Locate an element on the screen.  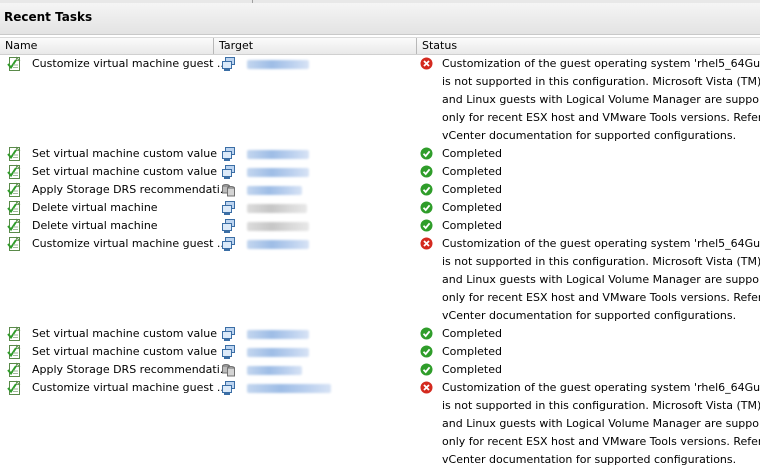
column-header-target-label: Target is located at coordinates (236, 45).